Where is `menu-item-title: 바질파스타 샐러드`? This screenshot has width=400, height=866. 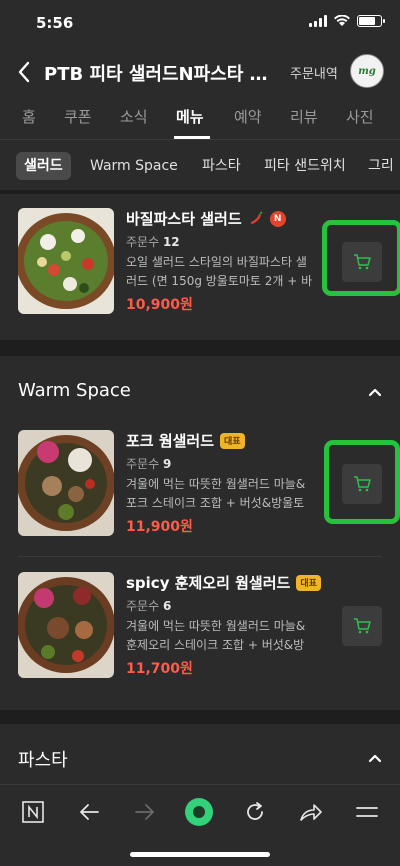
menu-item-title: 바질파스타 샐러드 is located at coordinates (184, 219).